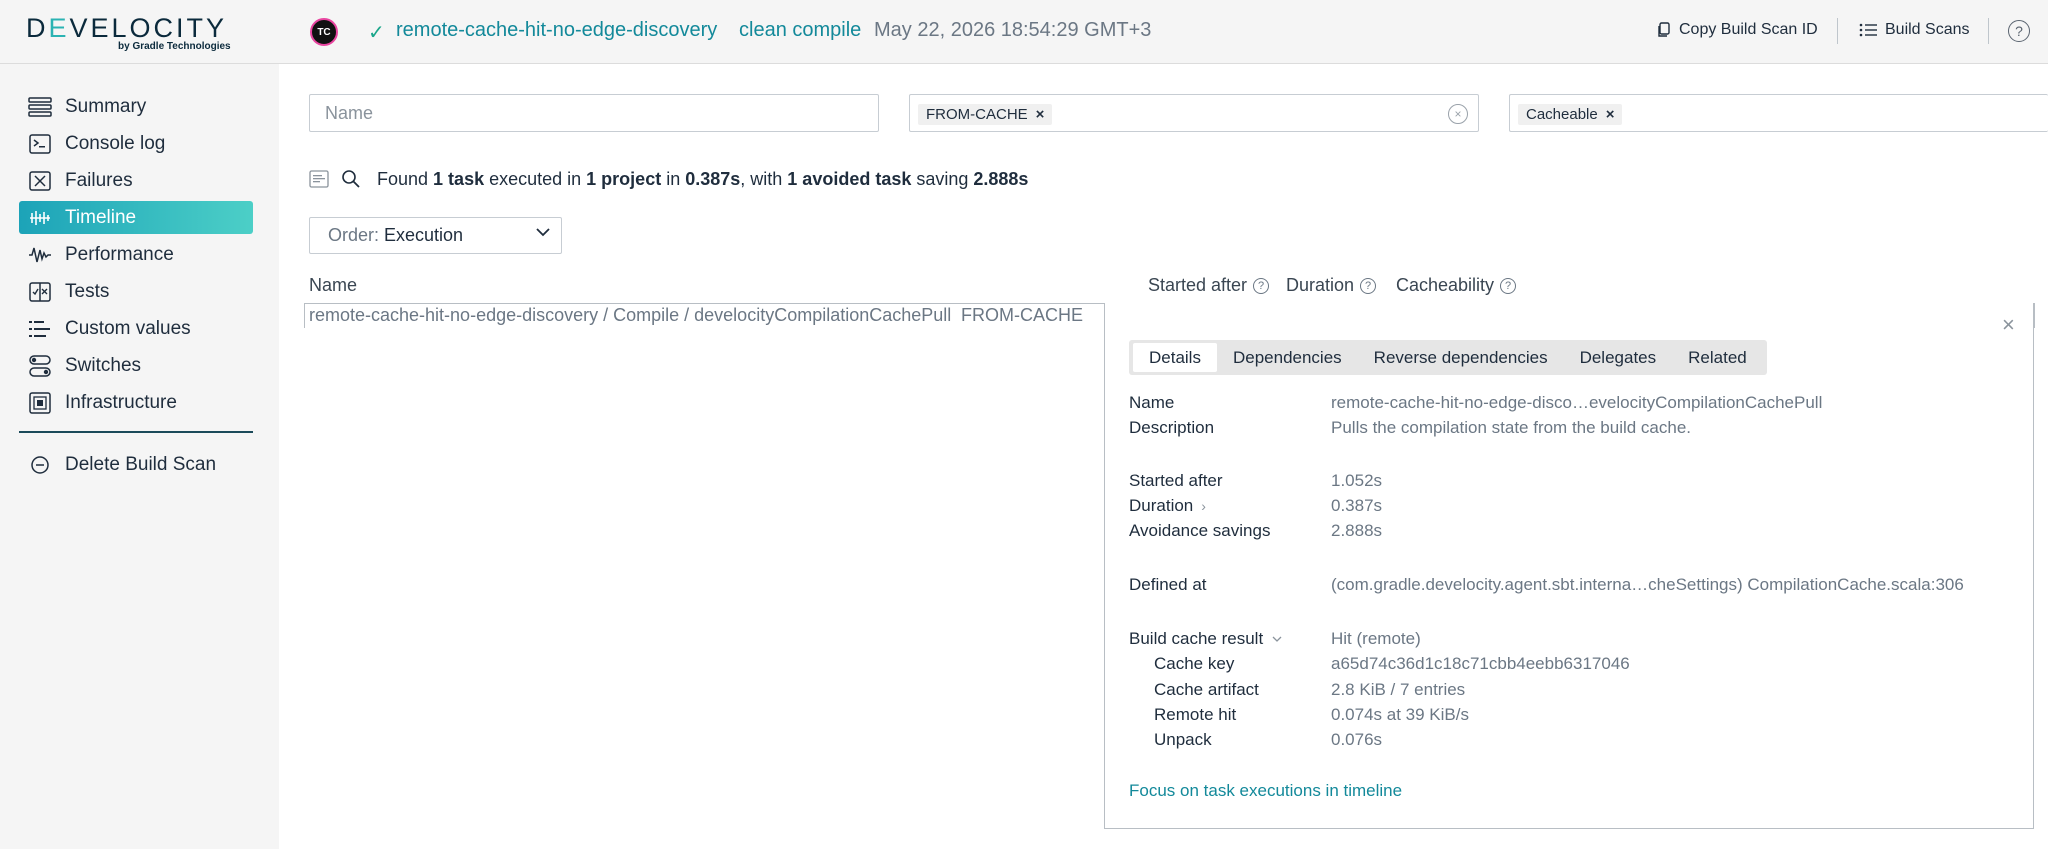  I want to click on build-date: May 22, 2026 18:54:29 GMT+3, so click(1013, 30).